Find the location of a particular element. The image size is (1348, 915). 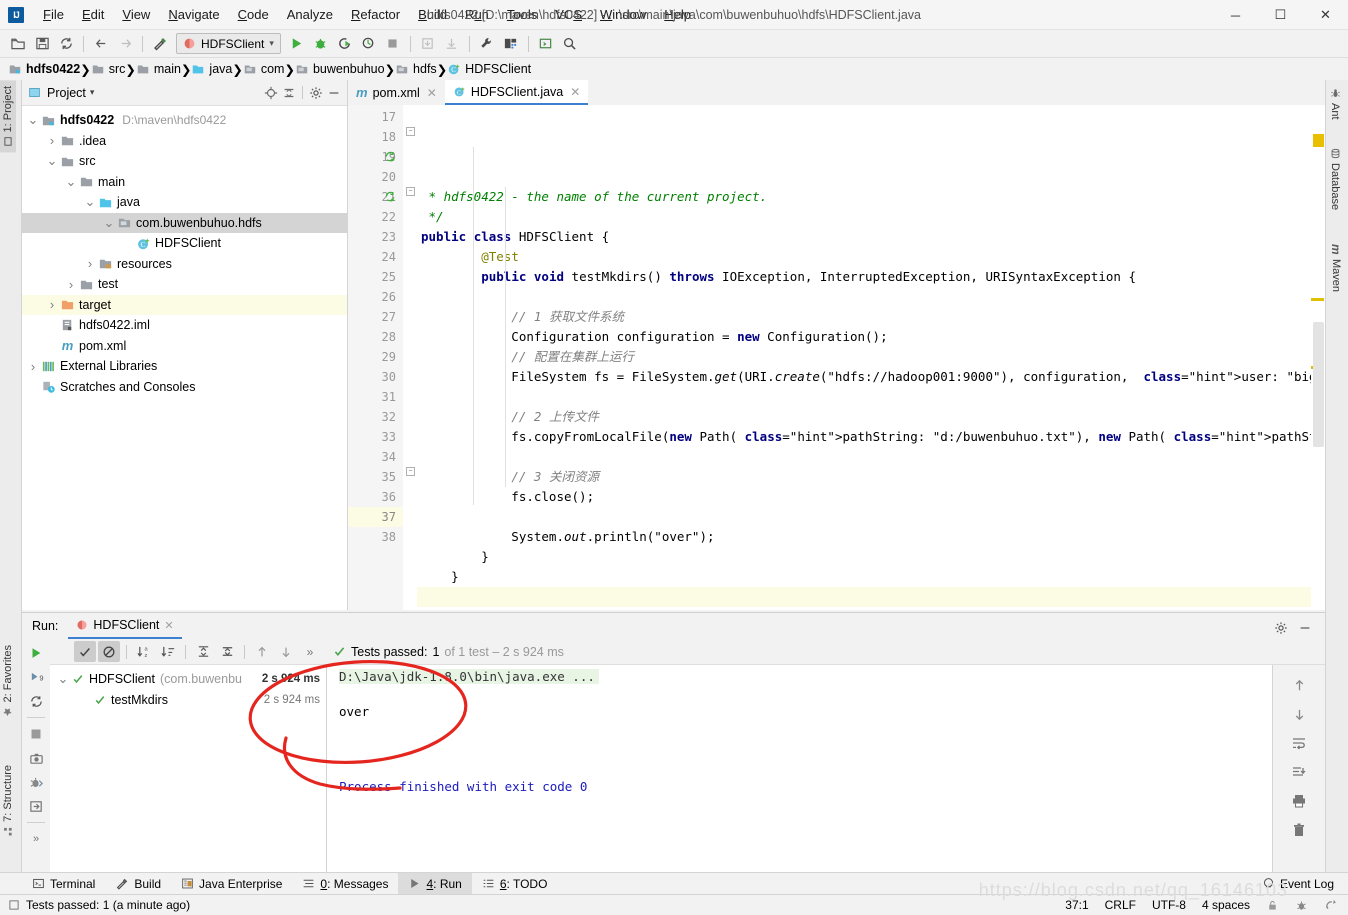

tab-pom-xml: m pom.xml ✕ is located at coordinates (396, 92).